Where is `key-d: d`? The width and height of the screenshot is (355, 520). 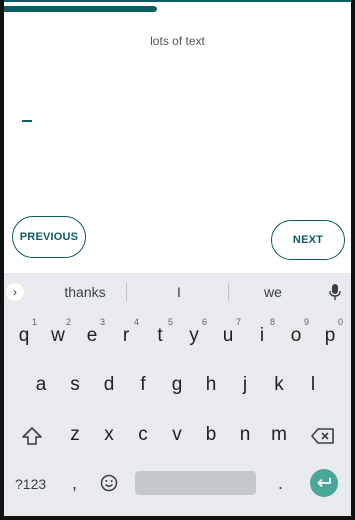 key-d: d is located at coordinates (109, 385).